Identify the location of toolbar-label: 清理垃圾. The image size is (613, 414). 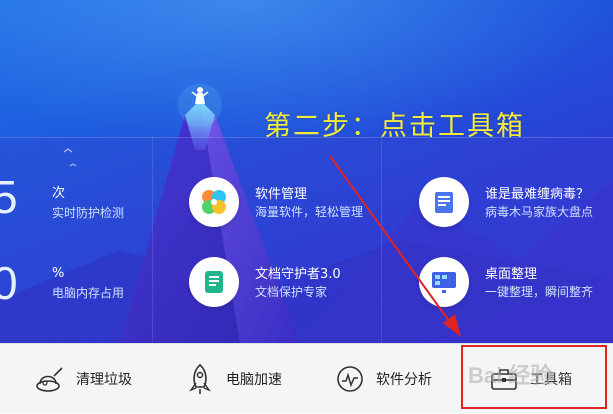
(104, 380).